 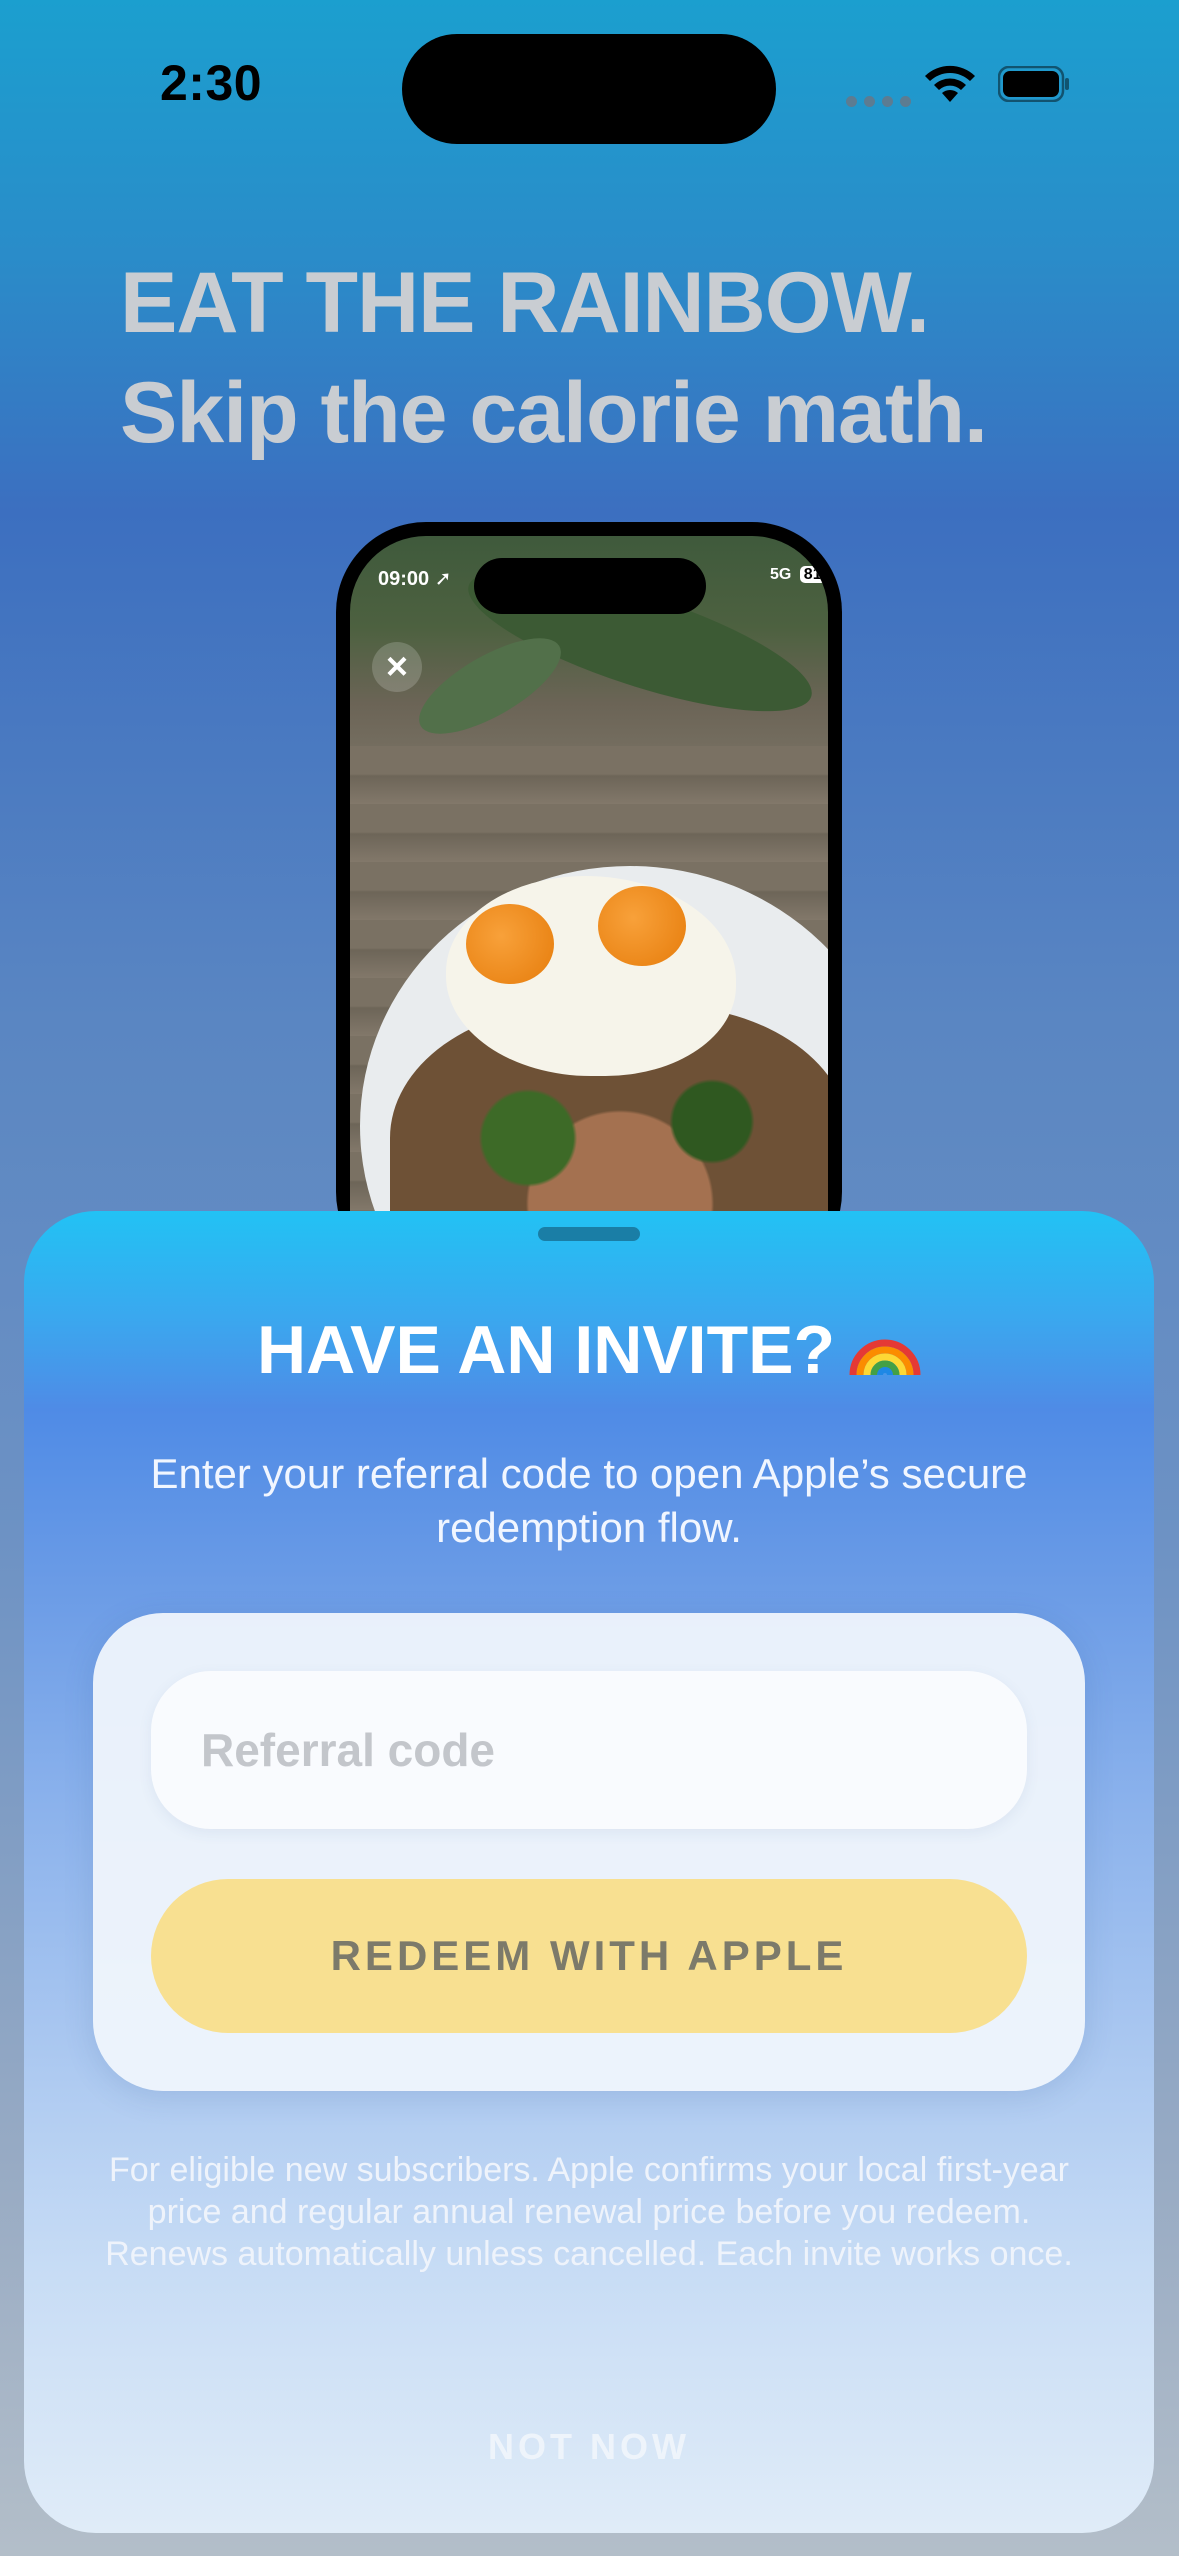 What do you see at coordinates (589, 1956) in the screenshot?
I see `redeem-with-apple-button: REDEEM WITH APPLE` at bounding box center [589, 1956].